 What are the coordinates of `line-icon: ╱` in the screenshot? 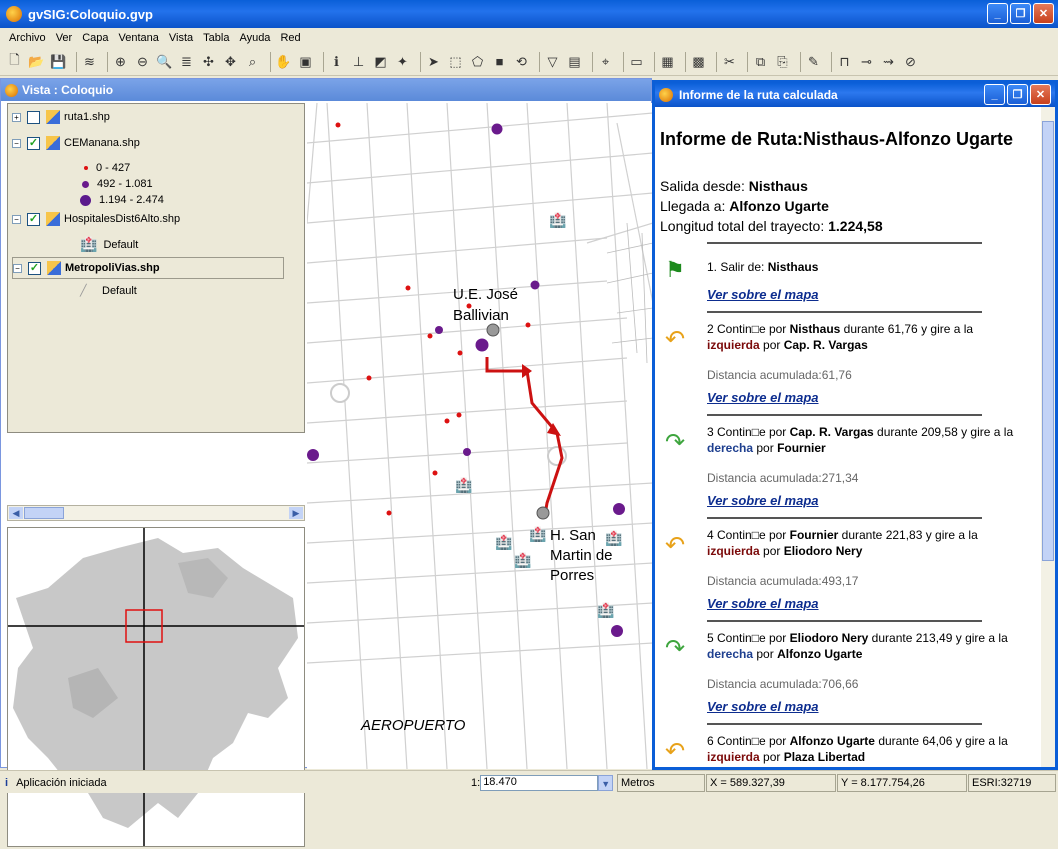 It's located at (83, 291).